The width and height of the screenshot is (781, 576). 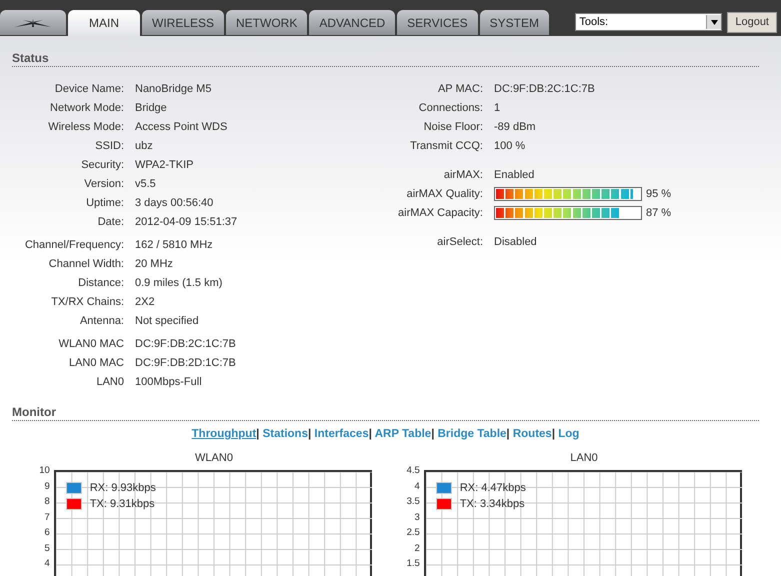 I want to click on logo-tab, so click(x=33, y=22).